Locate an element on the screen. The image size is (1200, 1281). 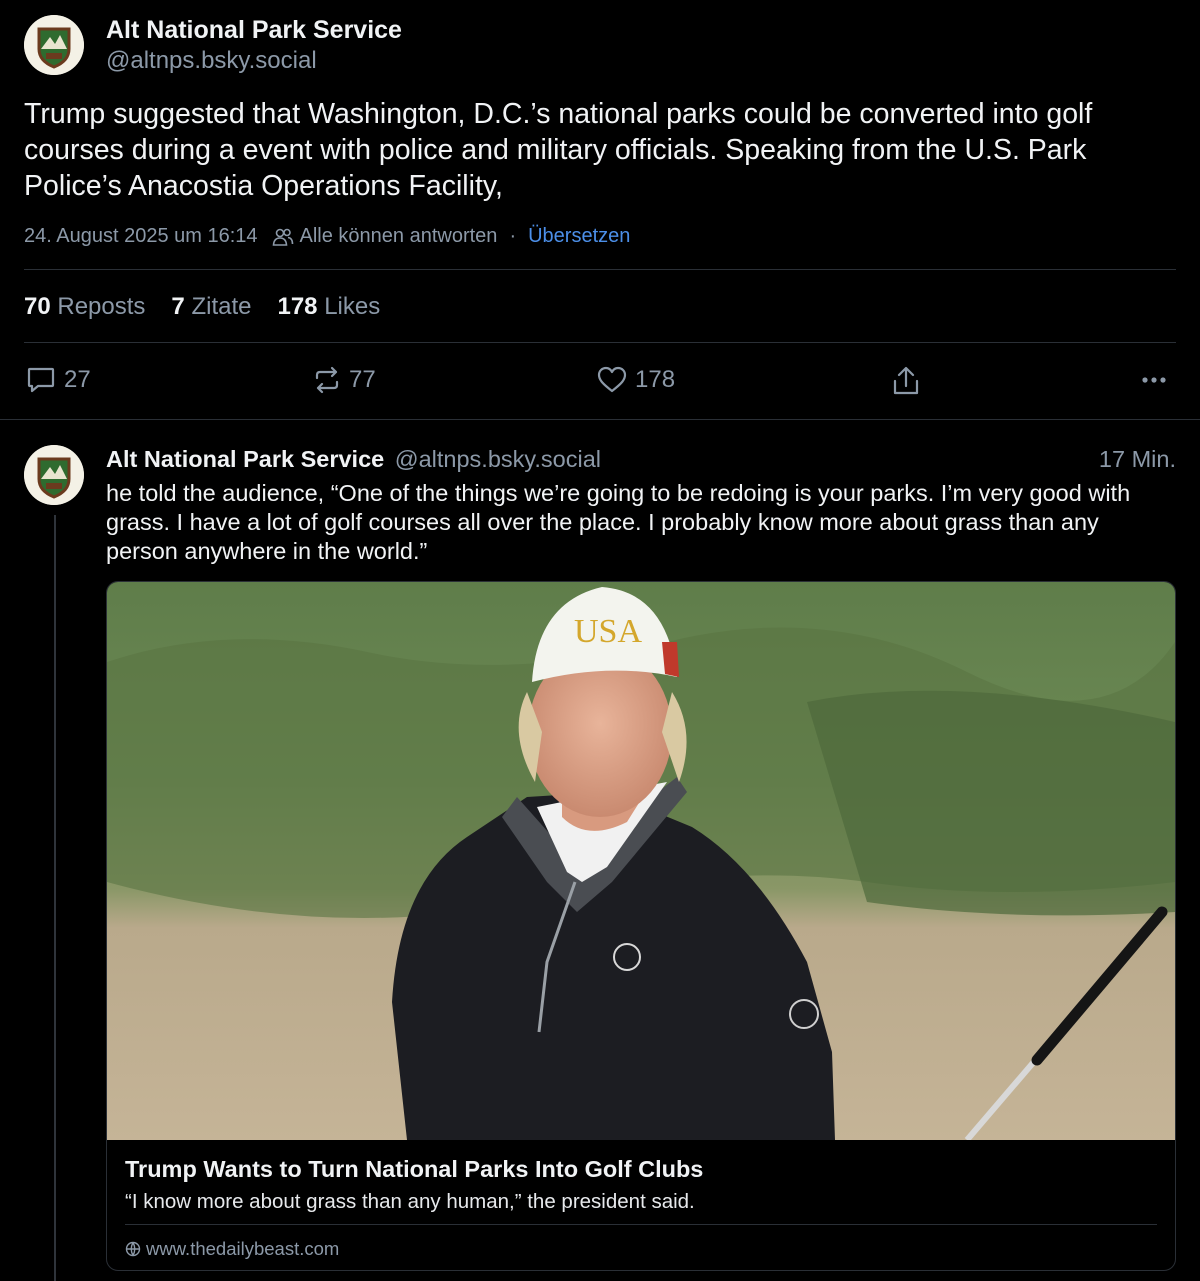
share-icon is located at coordinates (906, 380).